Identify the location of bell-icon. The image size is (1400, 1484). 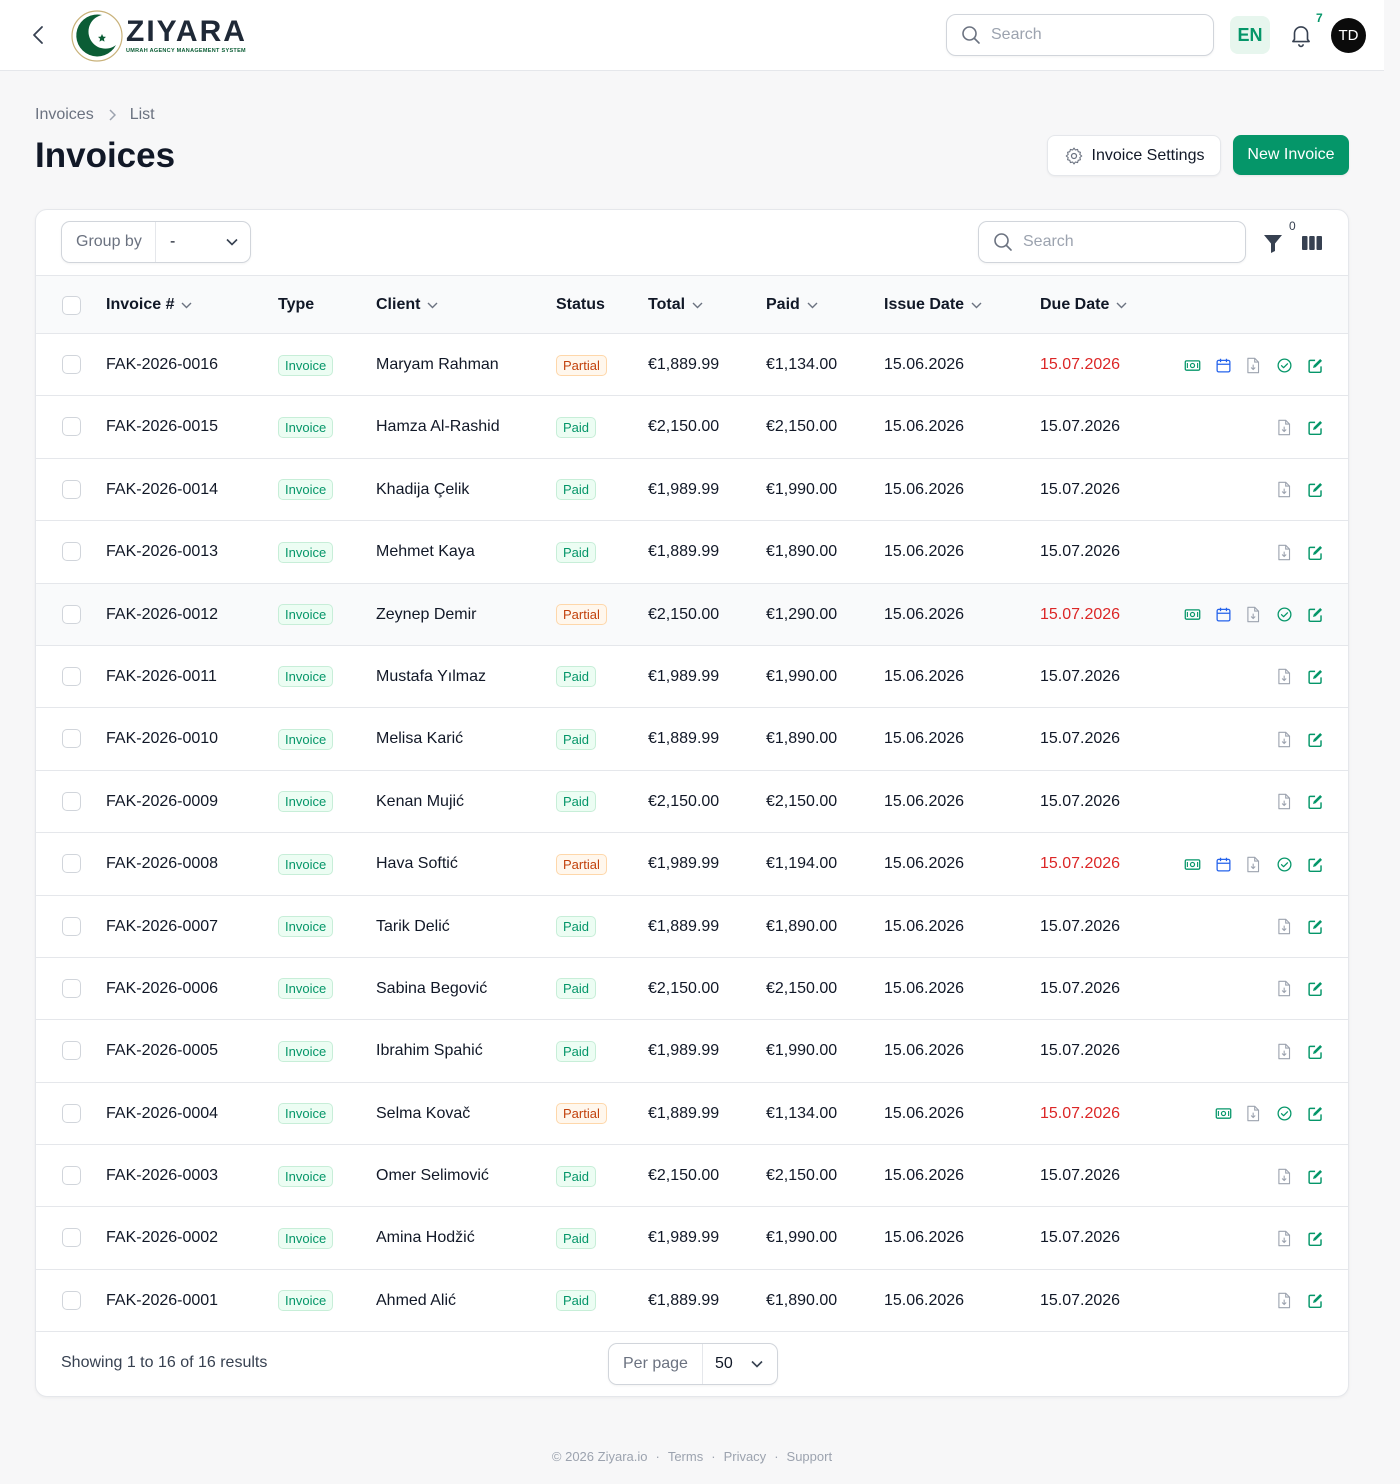
(1301, 35).